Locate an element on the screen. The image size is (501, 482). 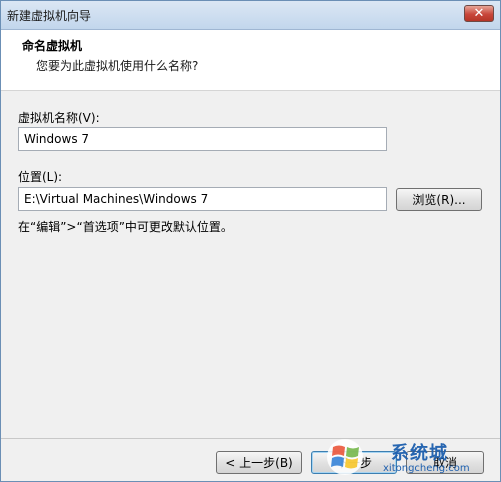
vm-name-input is located at coordinates (202, 139).